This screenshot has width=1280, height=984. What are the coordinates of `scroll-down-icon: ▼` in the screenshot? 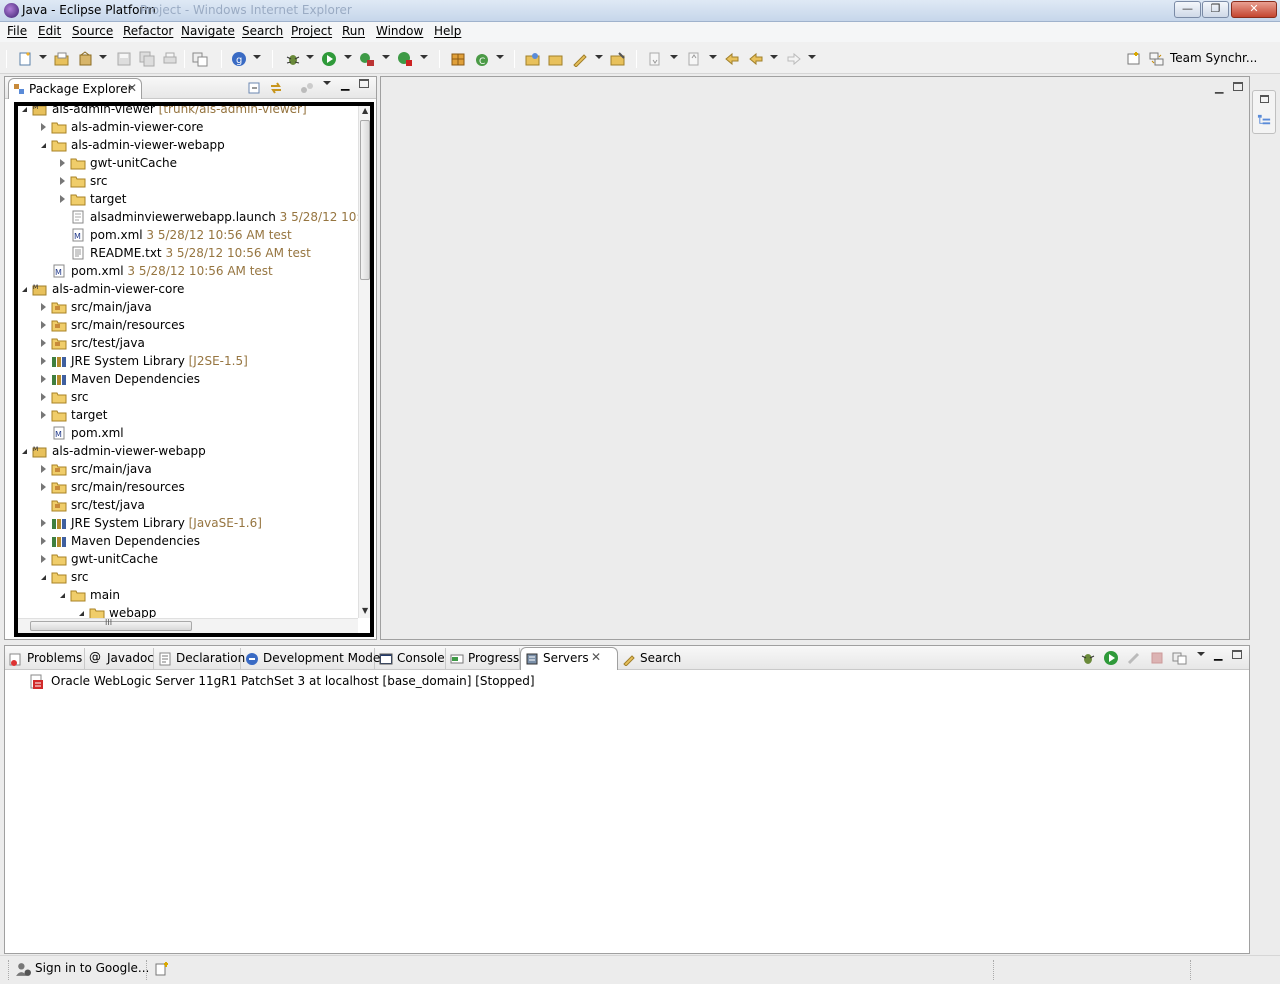 It's located at (365, 610).